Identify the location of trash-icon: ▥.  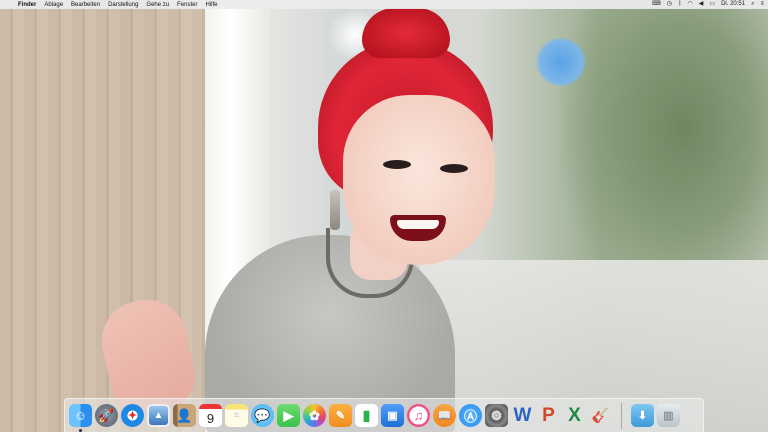
(668, 415).